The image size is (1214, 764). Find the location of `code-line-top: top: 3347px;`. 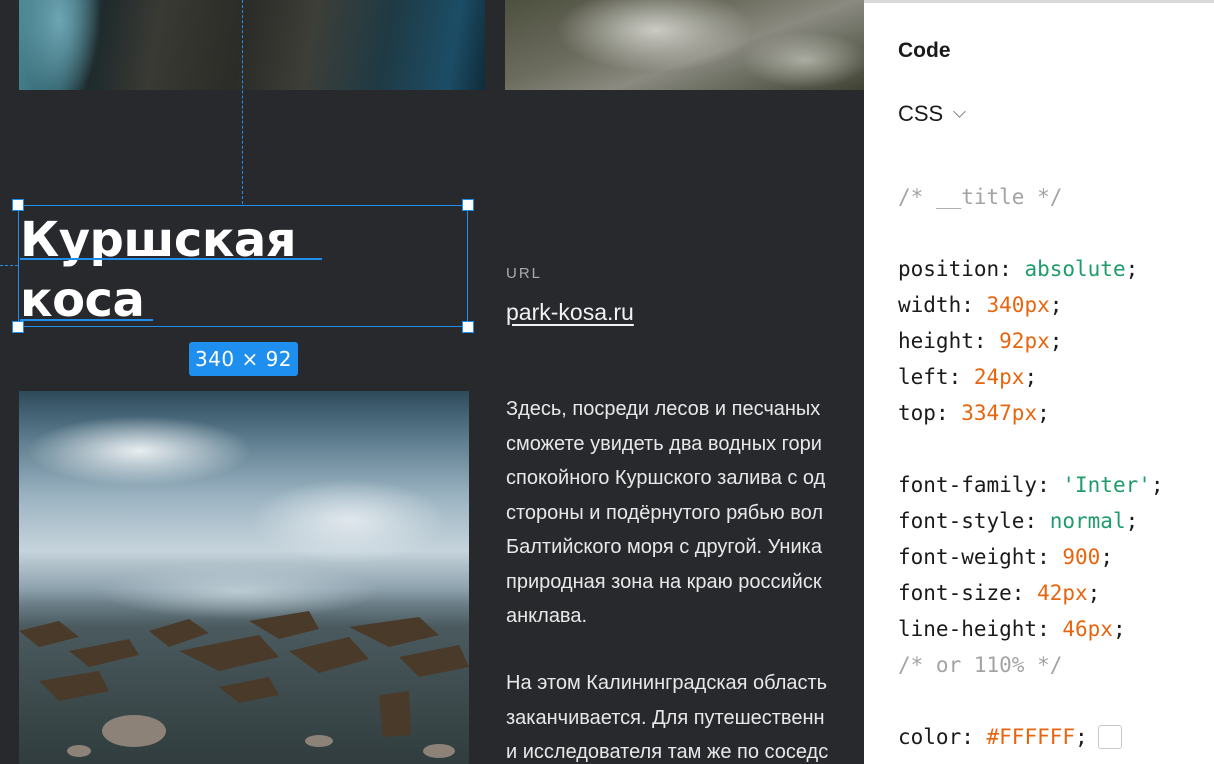

code-line-top: top: 3347px; is located at coordinates (974, 413).